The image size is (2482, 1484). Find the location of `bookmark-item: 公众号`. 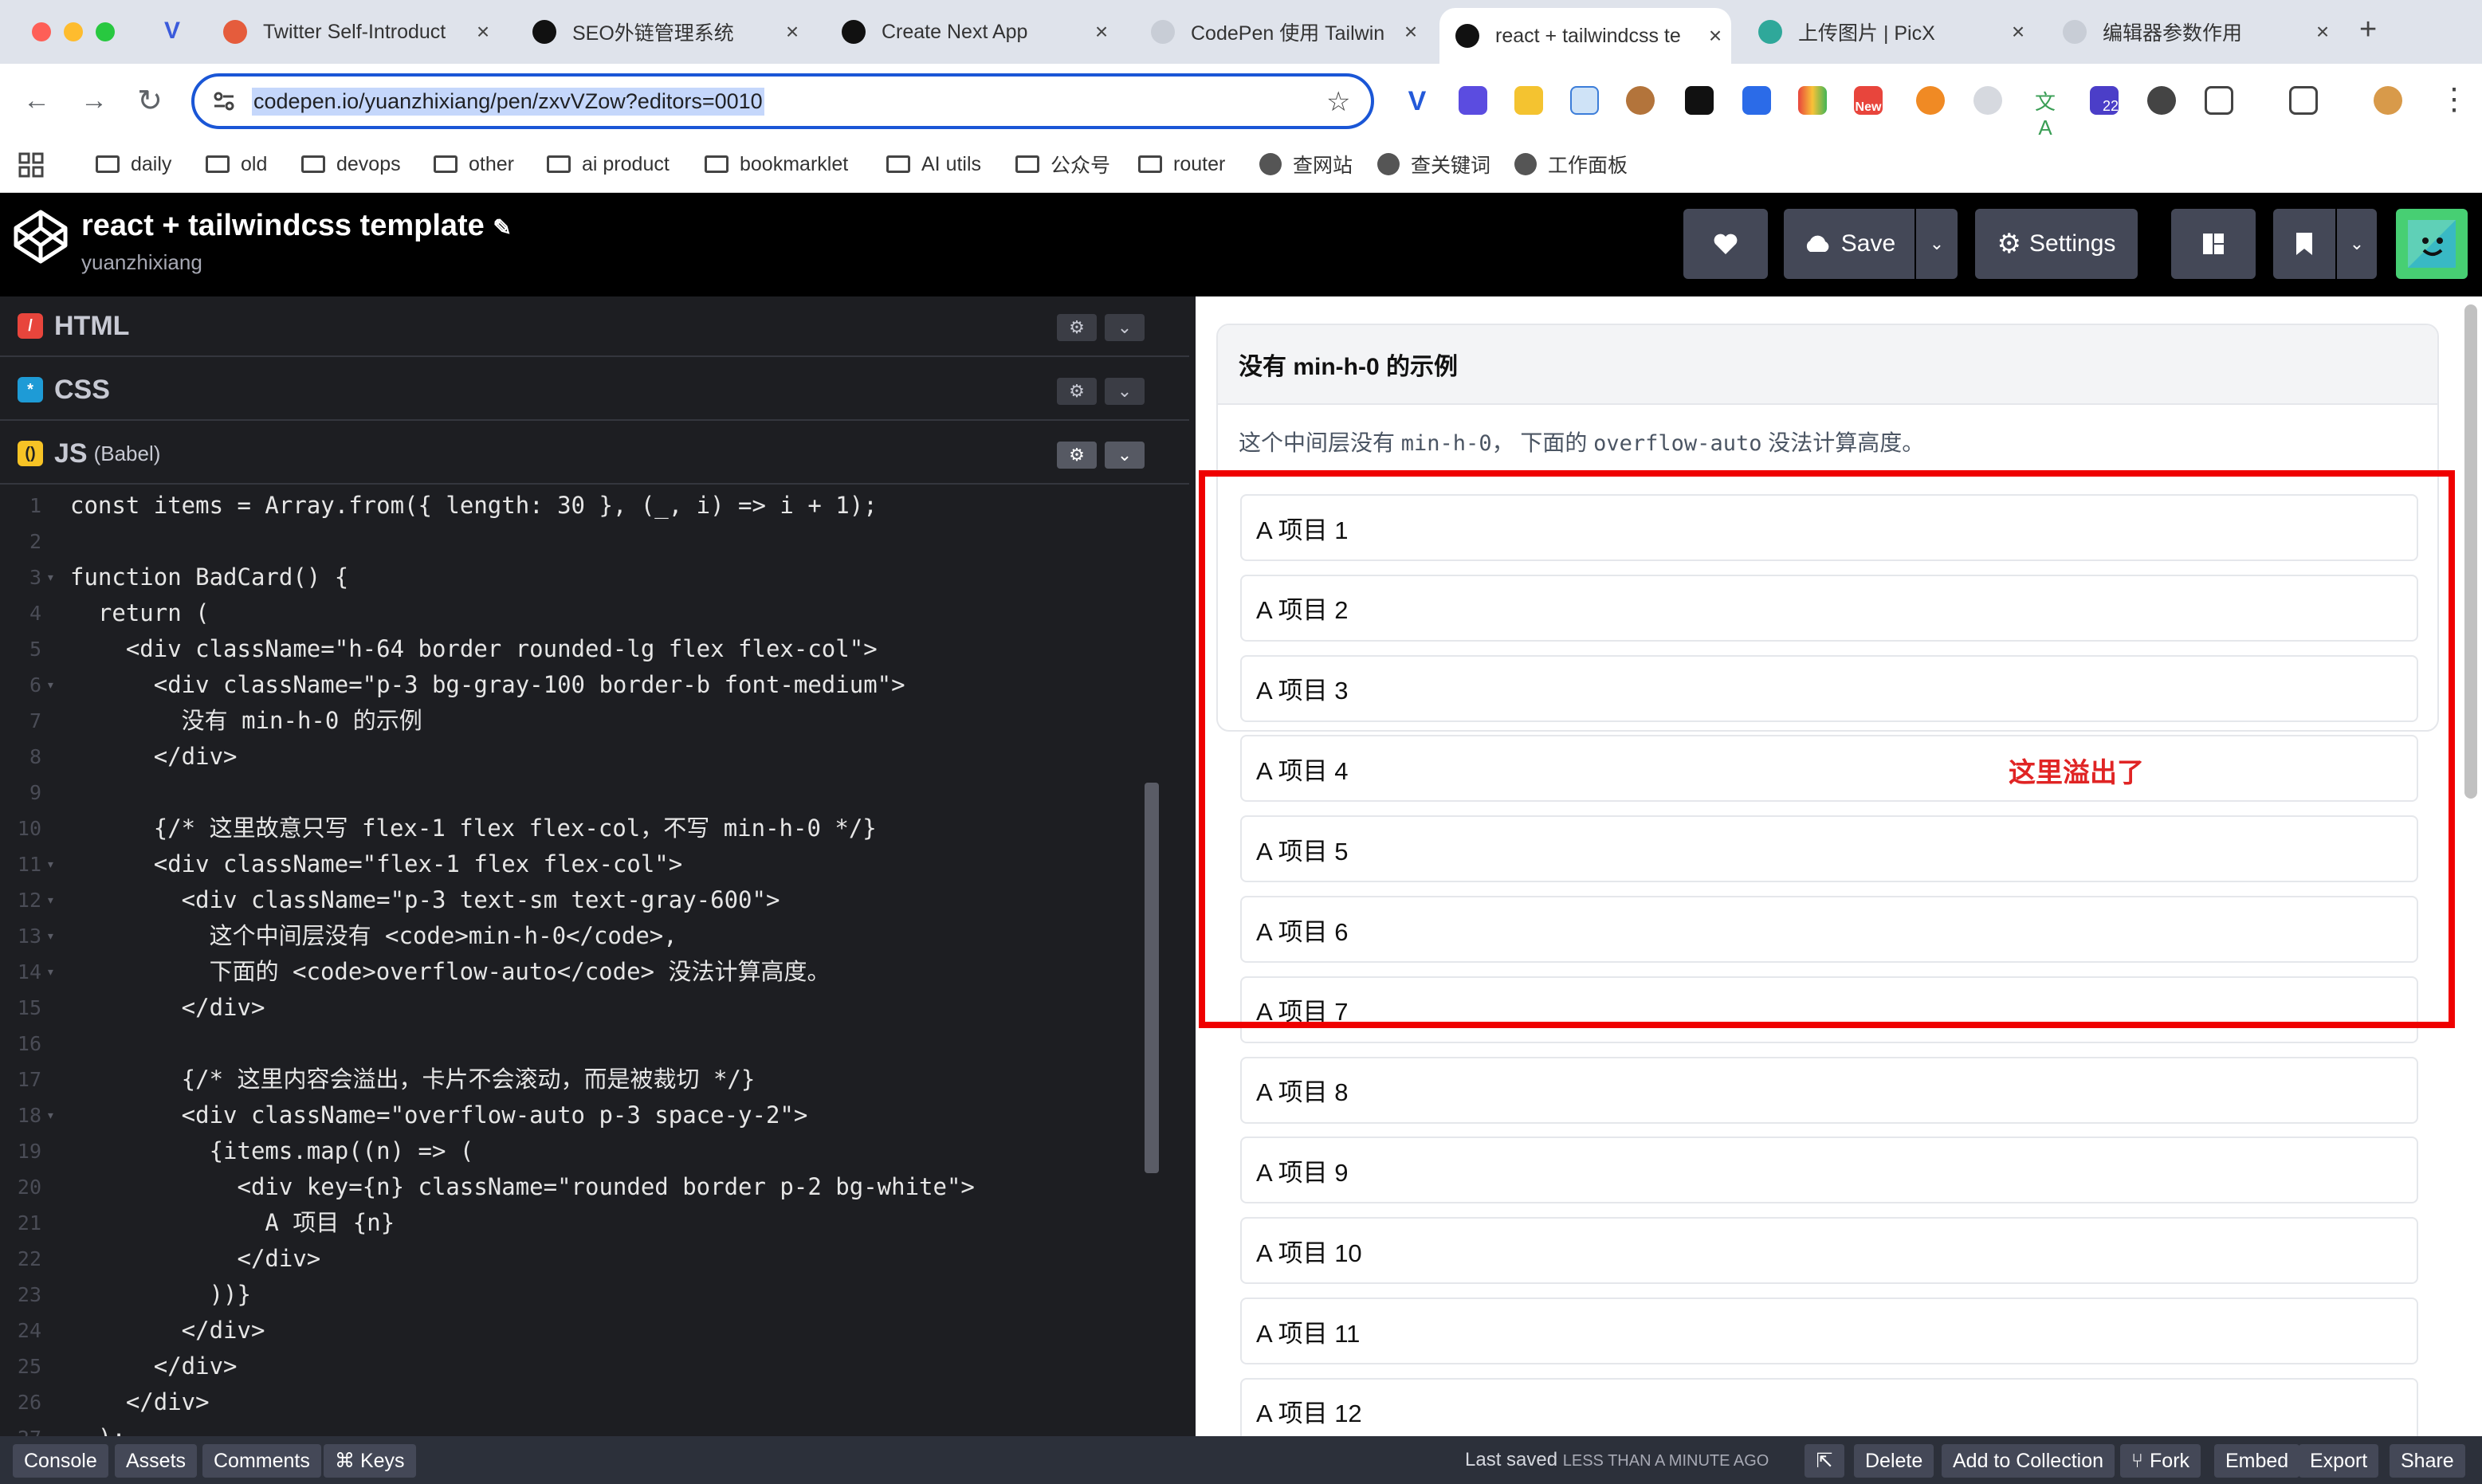

bookmark-item: 公众号 is located at coordinates (1062, 164).